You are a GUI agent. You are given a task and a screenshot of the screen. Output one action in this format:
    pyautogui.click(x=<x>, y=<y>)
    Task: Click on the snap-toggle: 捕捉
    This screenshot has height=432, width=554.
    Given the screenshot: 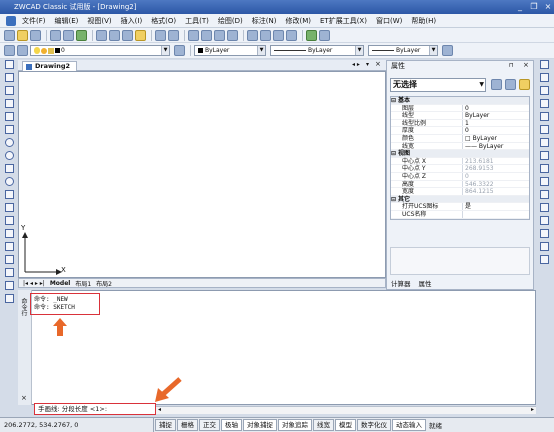 What is the action you would take?
    pyautogui.click(x=165, y=425)
    